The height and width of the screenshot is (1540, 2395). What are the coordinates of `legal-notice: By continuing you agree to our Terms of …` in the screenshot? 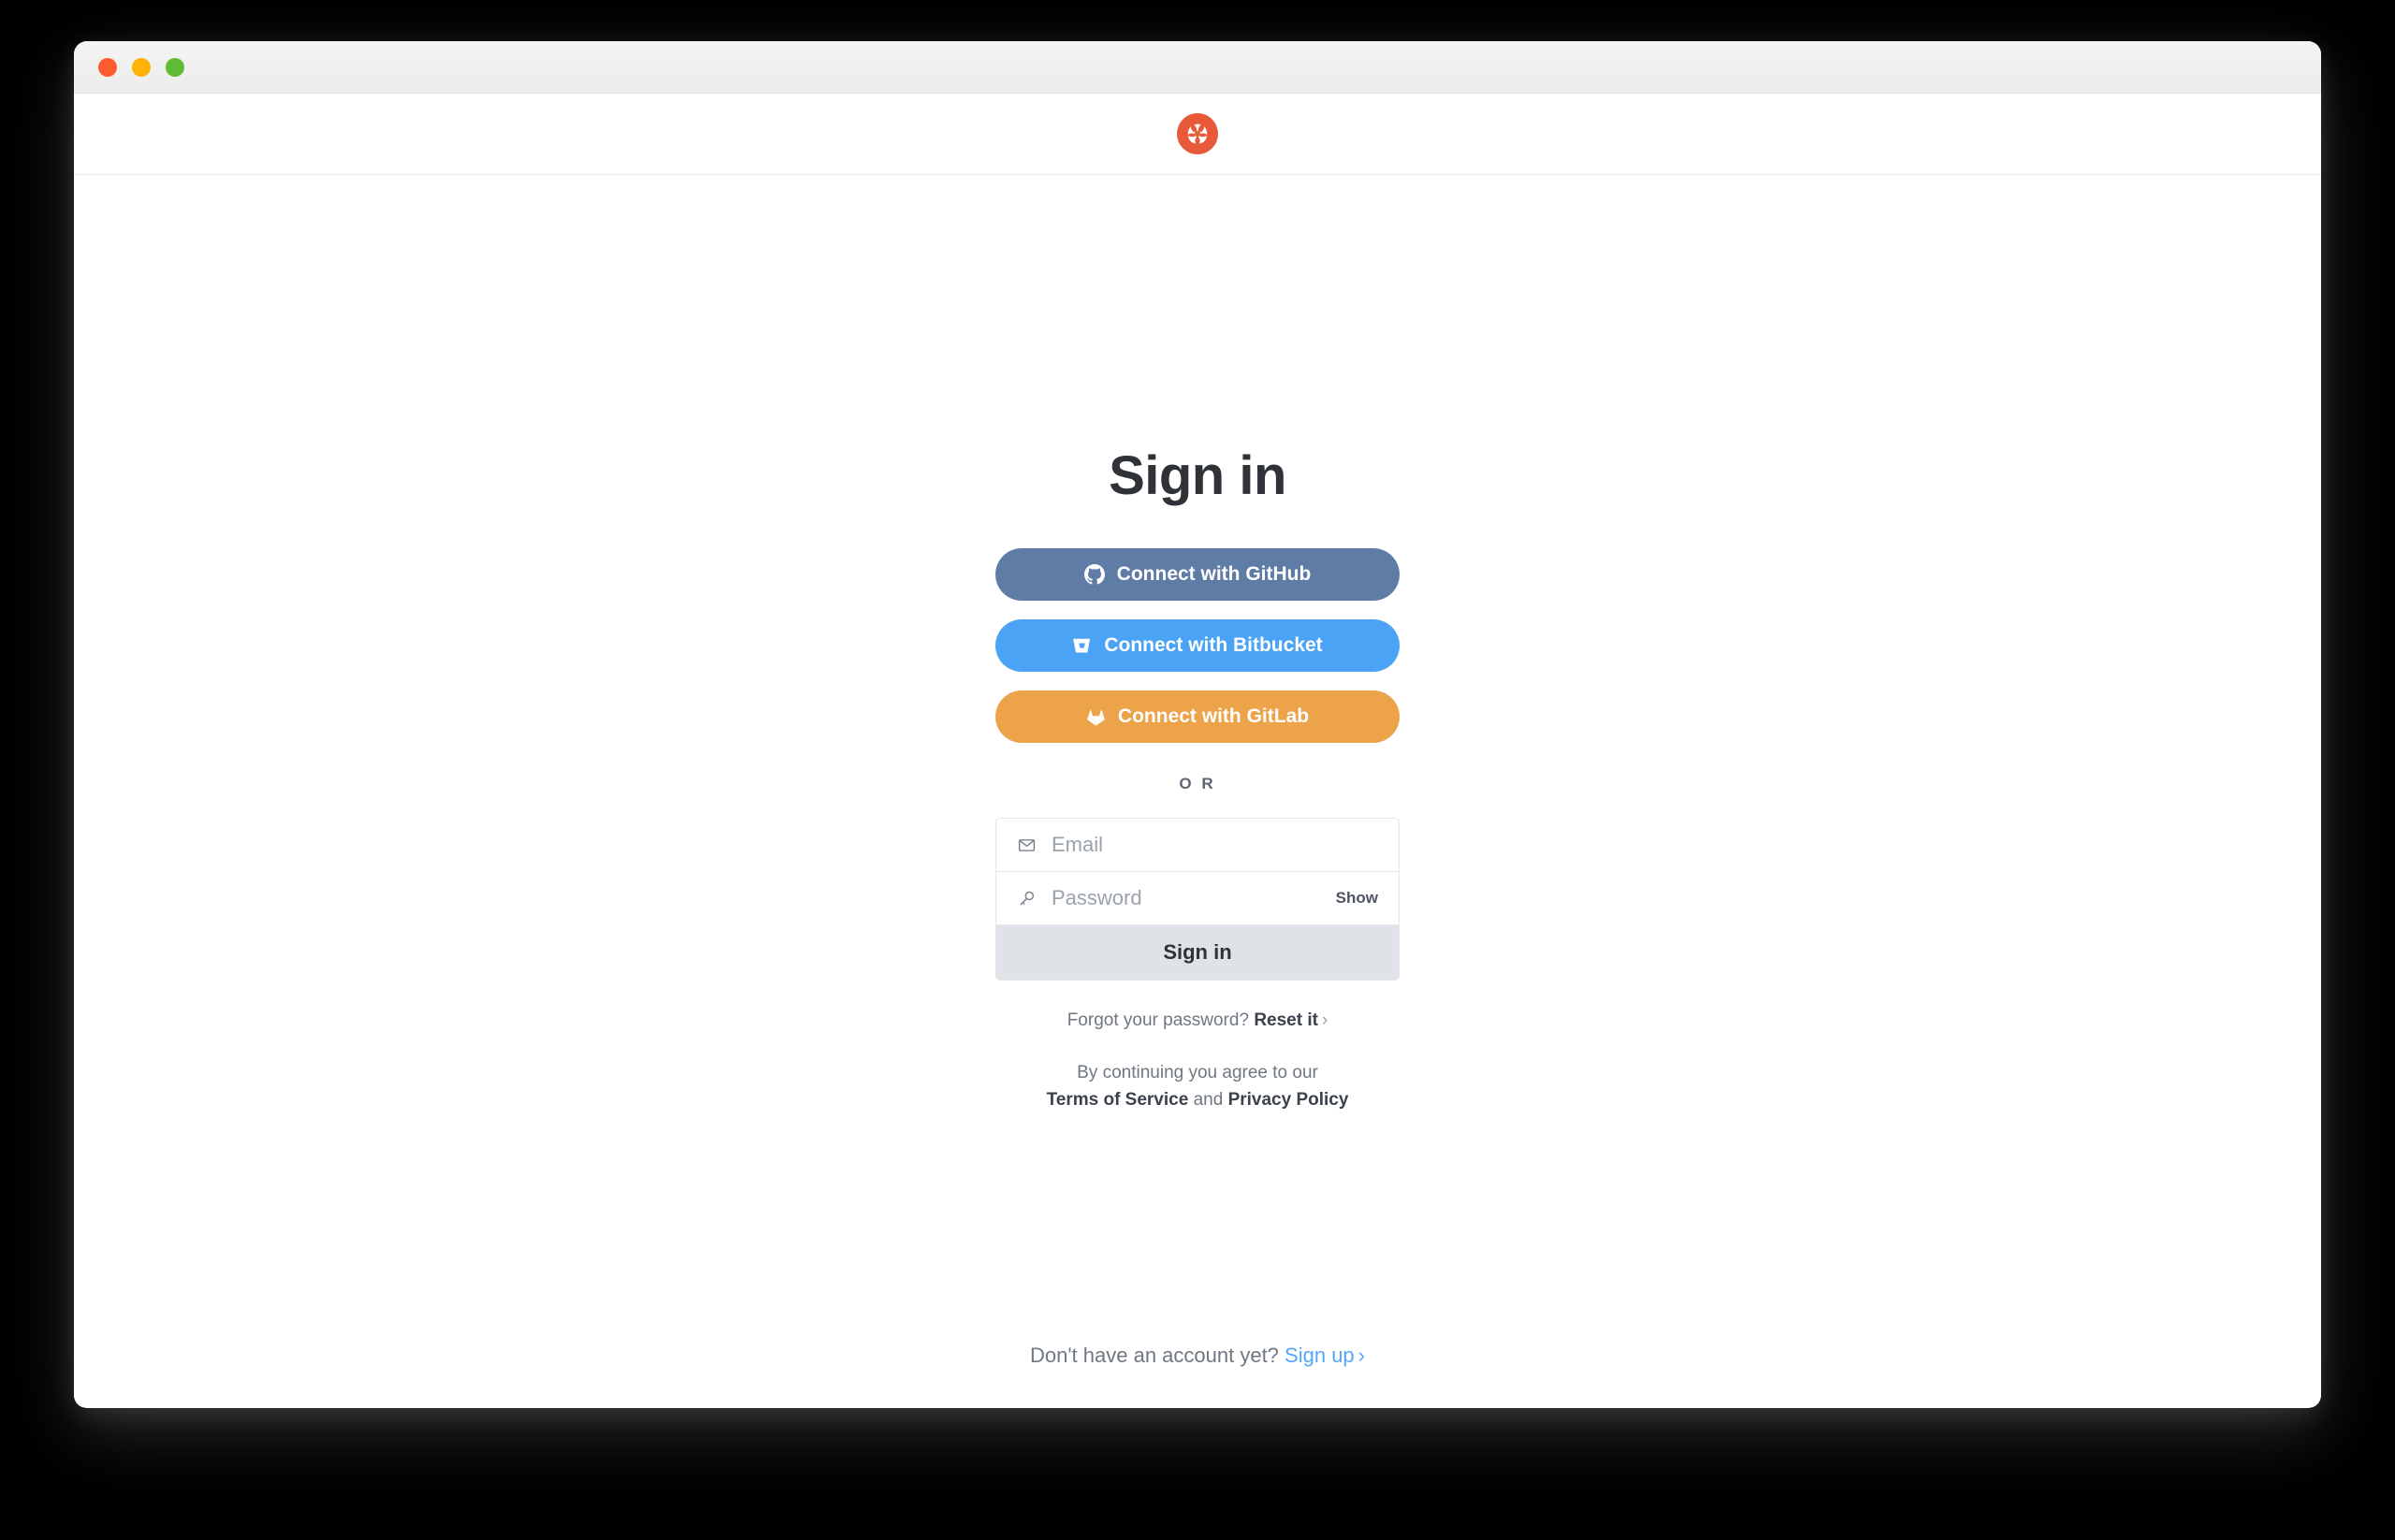 It's located at (1197, 1087).